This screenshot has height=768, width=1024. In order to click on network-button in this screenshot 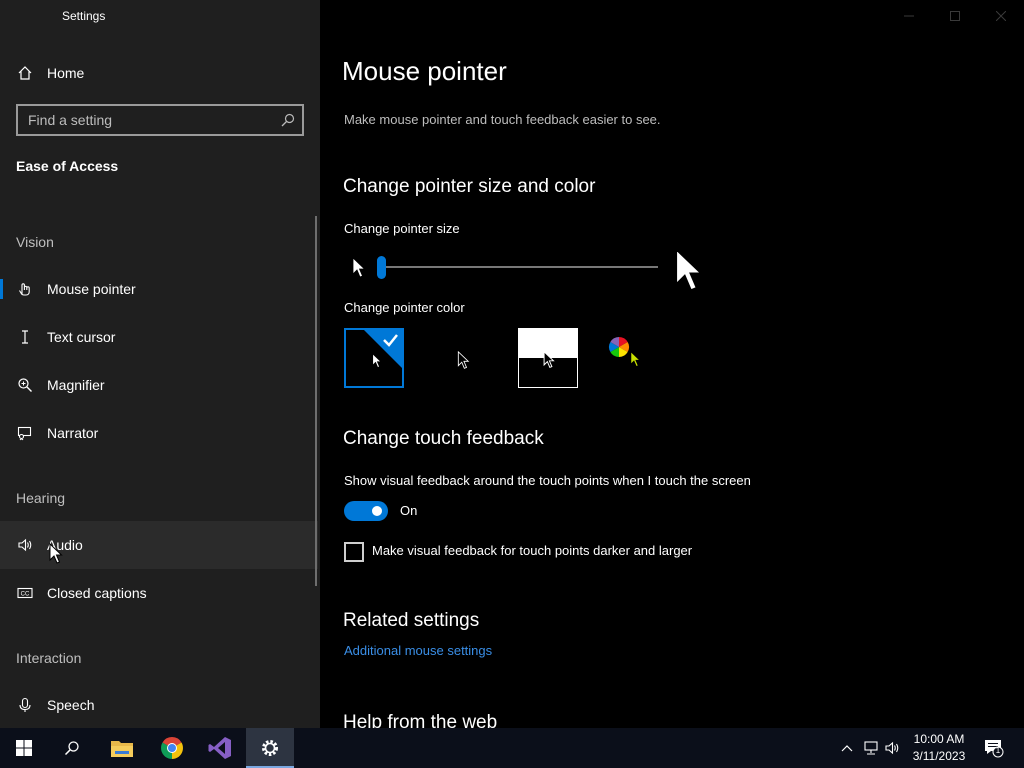, I will do `click(871, 748)`.